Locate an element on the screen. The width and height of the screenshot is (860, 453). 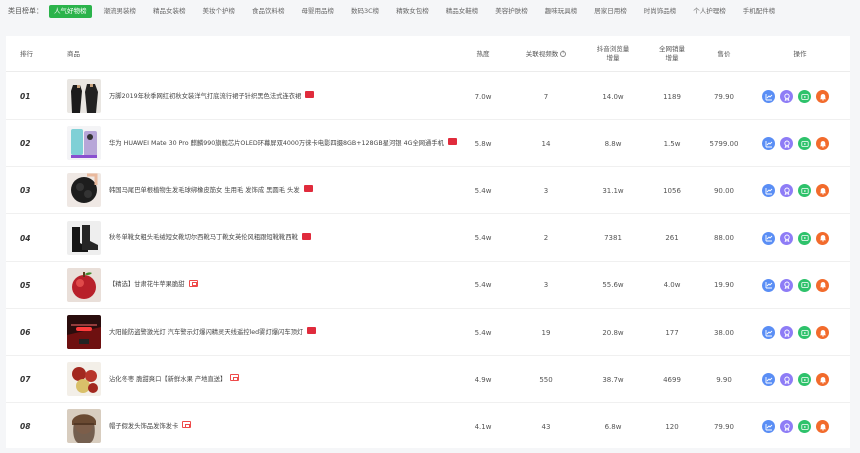
sales-increment: 4.0w is located at coordinates (672, 285).